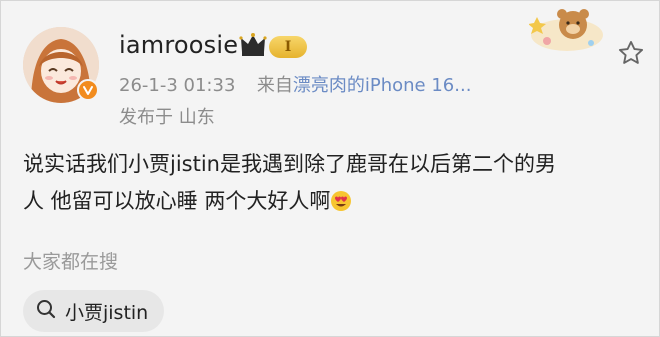  I want to click on search-icon, so click(46, 311).